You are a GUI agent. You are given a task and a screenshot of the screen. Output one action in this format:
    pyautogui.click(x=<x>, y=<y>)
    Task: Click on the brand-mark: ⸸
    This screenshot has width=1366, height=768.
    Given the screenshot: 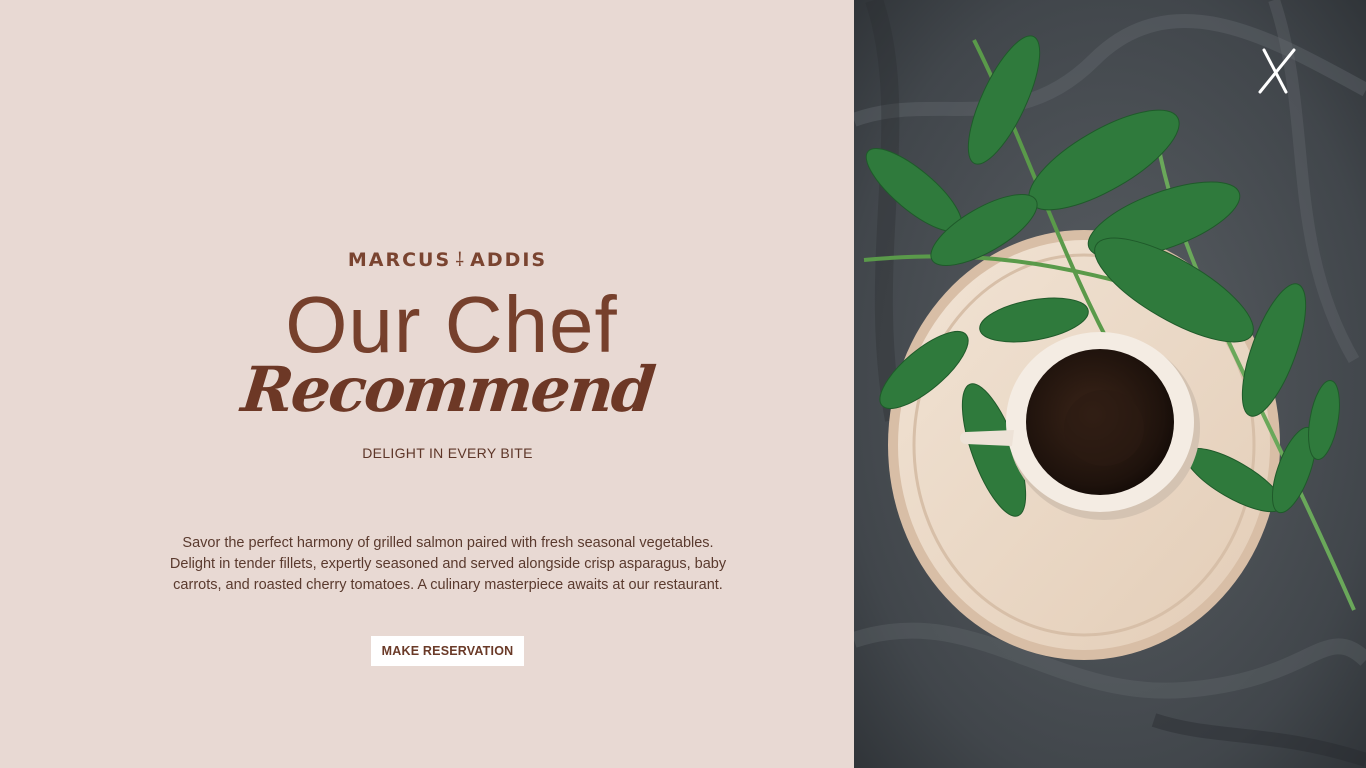 What is the action you would take?
    pyautogui.click(x=461, y=260)
    